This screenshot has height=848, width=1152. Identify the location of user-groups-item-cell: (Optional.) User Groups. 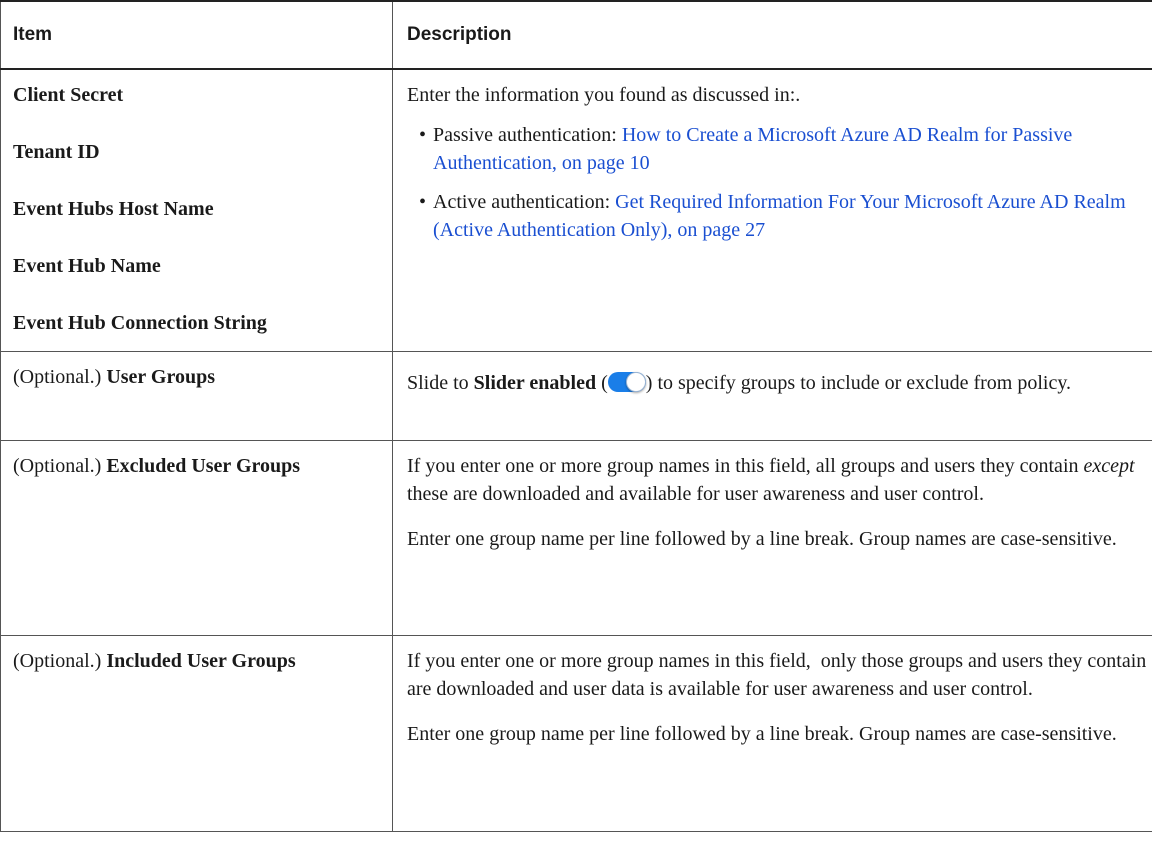
(196, 395).